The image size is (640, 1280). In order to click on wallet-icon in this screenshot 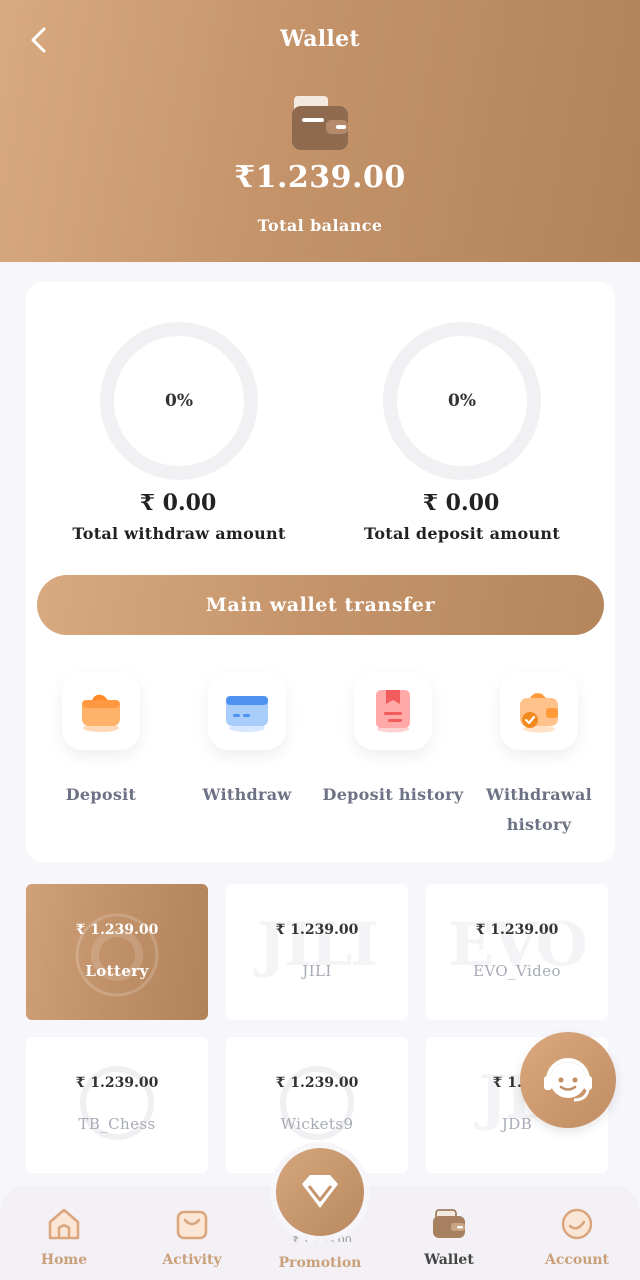, I will do `click(321, 123)`.